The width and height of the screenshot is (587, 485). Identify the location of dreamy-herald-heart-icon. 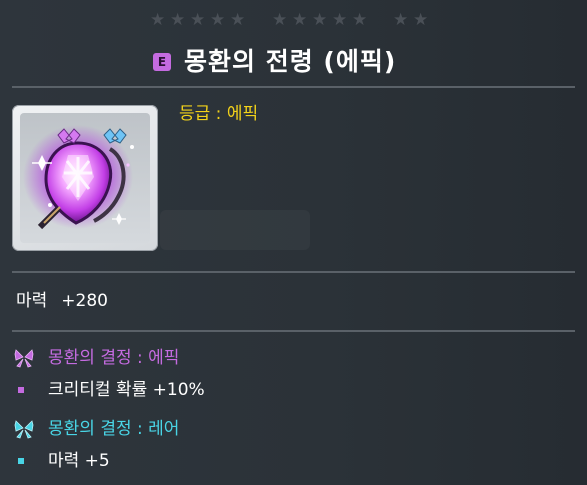
(78, 177).